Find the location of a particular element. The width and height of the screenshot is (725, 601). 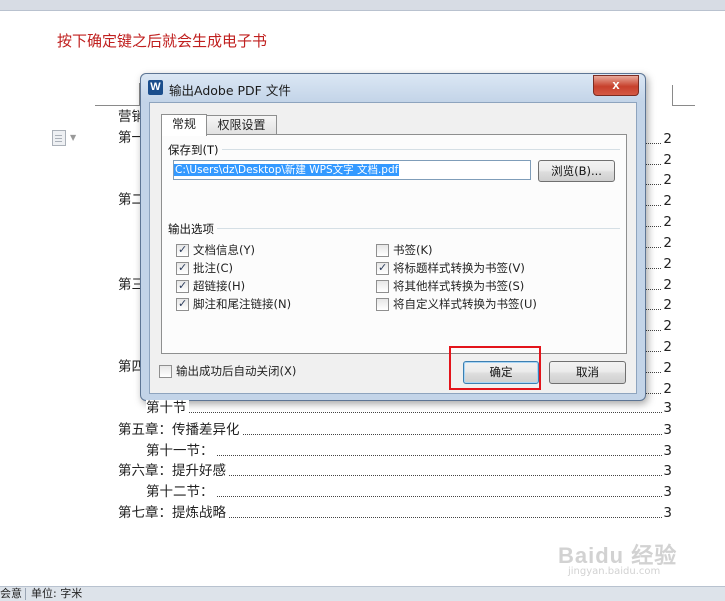

toc-row: 第十二节： 3 is located at coordinates (412, 492).